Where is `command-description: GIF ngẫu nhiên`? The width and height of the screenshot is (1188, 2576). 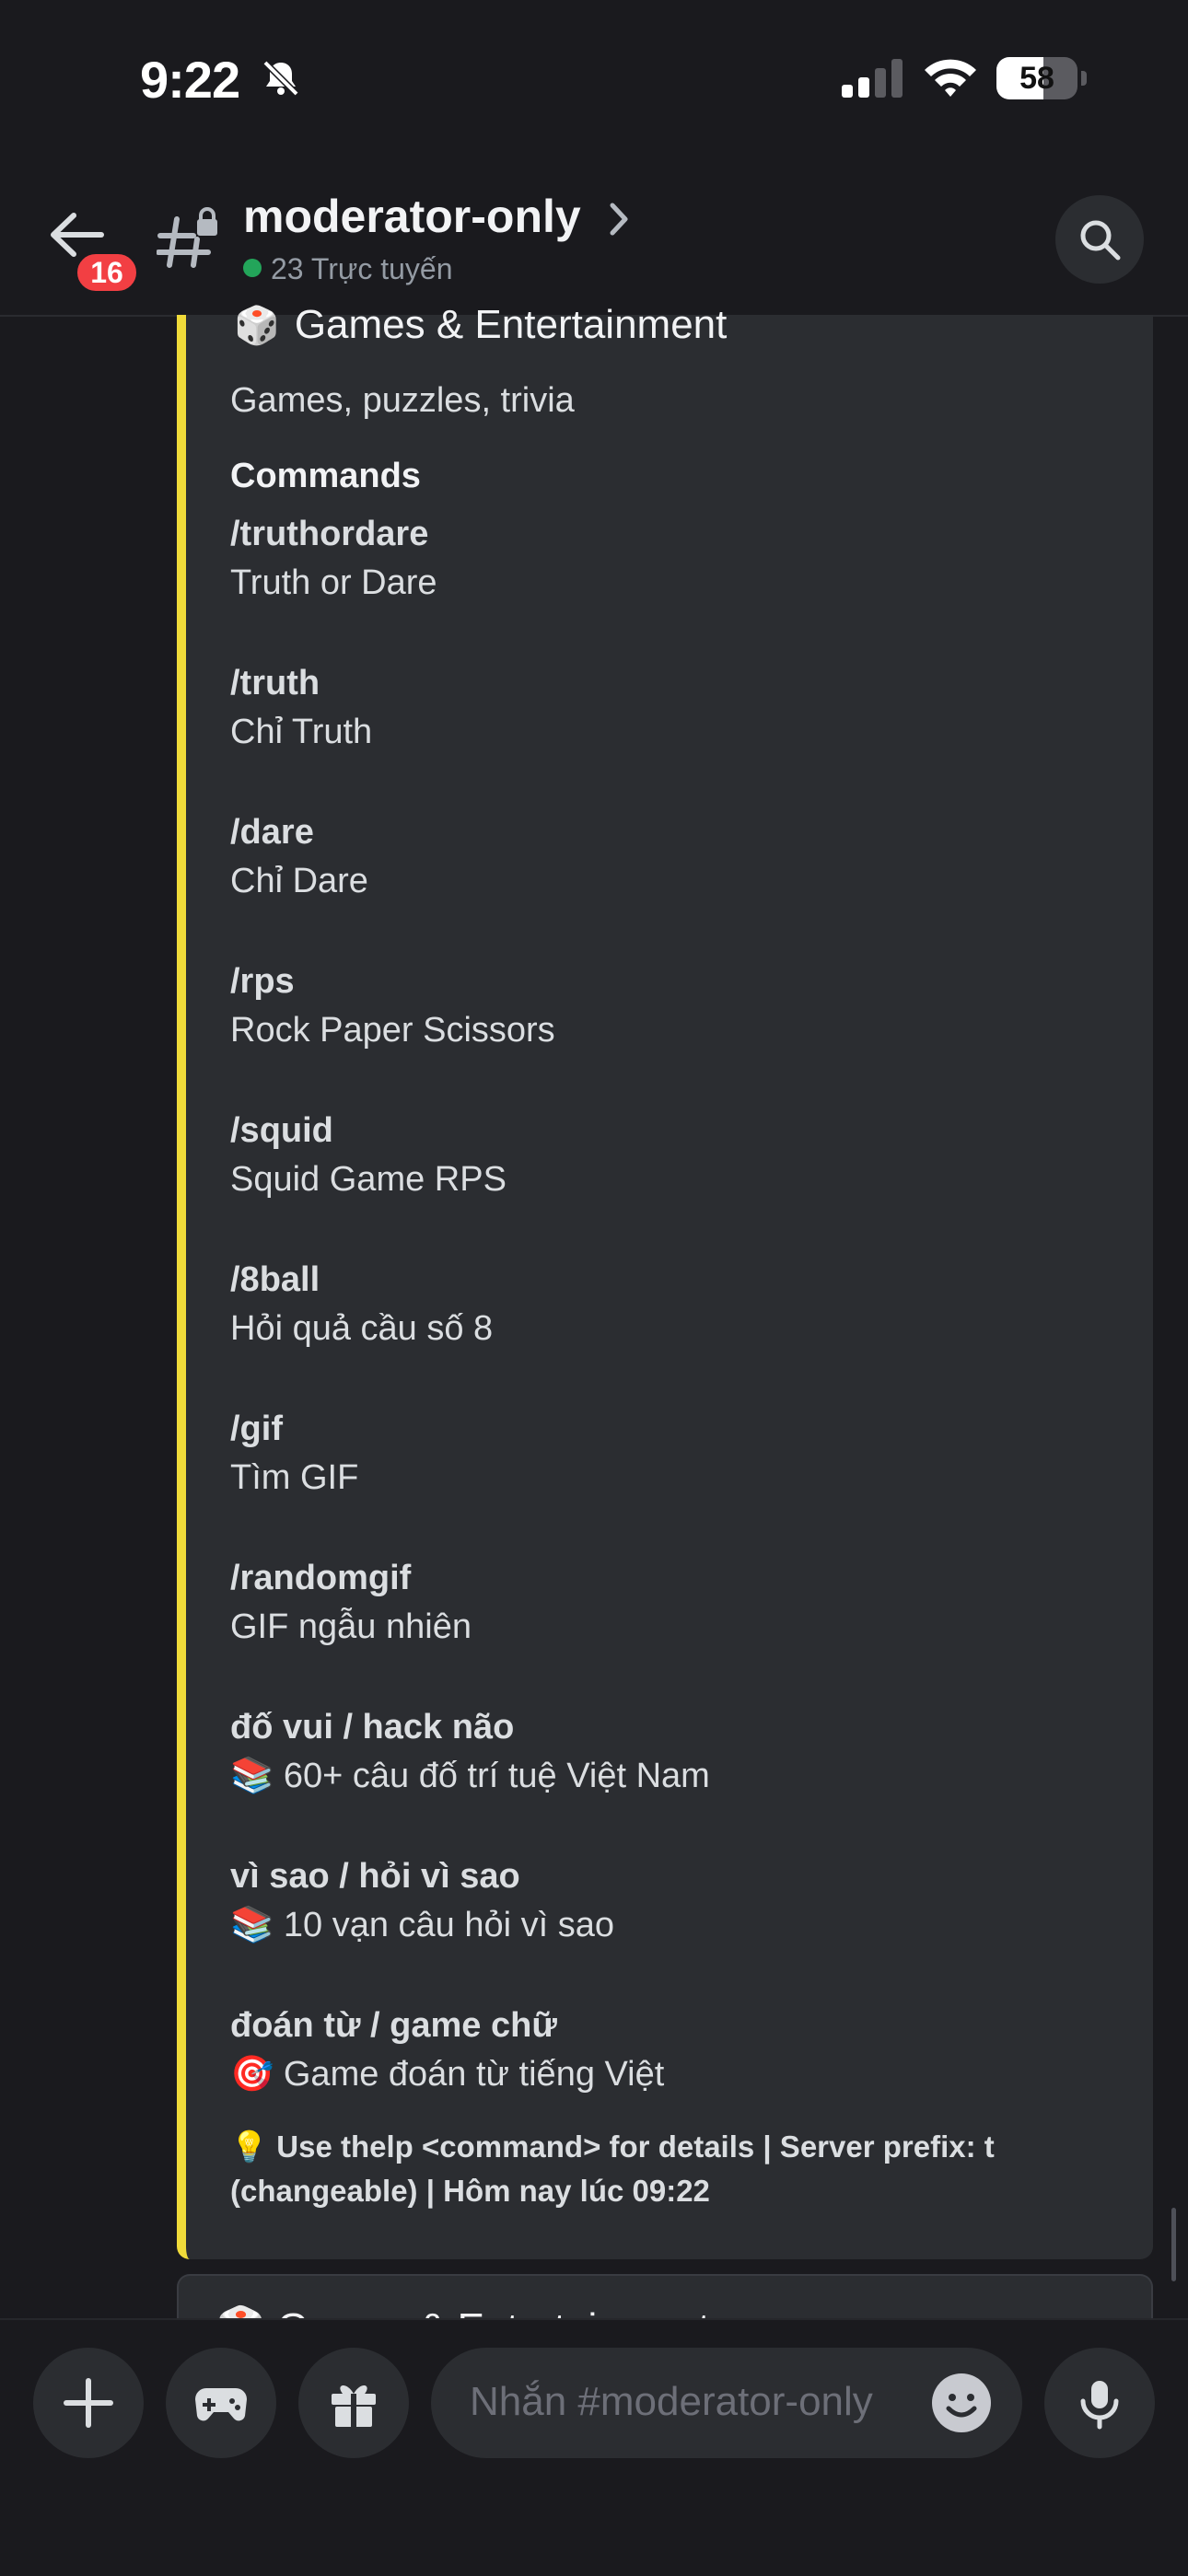
command-description: GIF ngẫu nhiên is located at coordinates (351, 1626).